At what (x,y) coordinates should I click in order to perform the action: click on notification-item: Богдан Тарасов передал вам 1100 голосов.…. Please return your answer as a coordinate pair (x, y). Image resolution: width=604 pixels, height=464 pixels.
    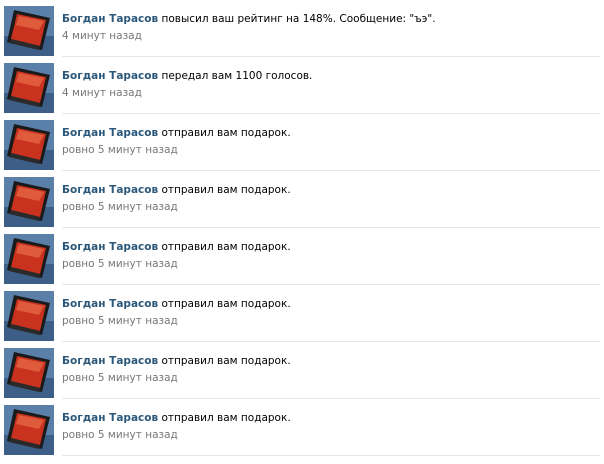
    Looking at the image, I should click on (302, 85).